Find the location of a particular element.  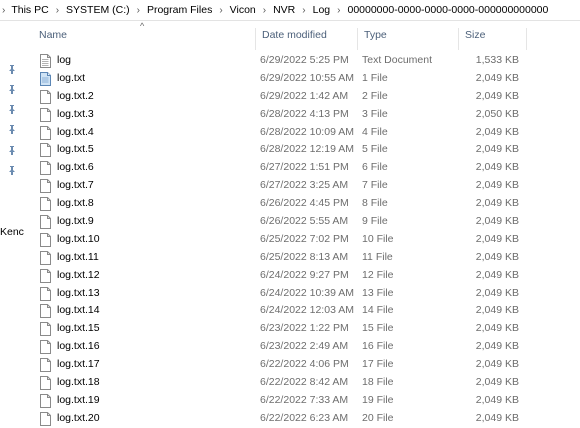

breadcrumb-chevron-icon: › is located at coordinates (3, 10).